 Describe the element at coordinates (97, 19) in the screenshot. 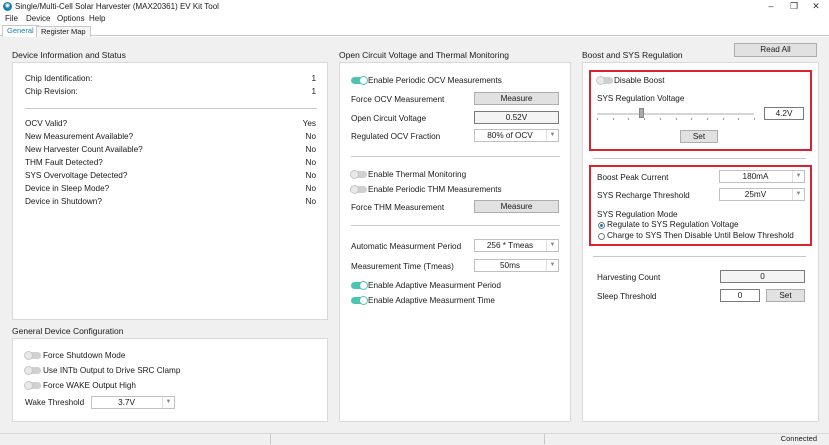

I see `menu-help: Help` at that location.